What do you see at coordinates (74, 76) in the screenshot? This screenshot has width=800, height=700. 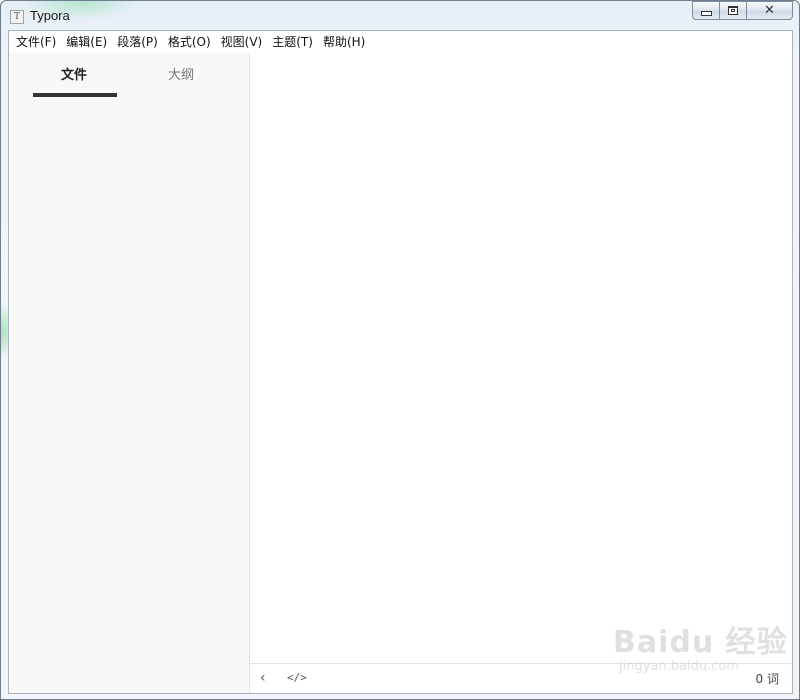 I see `tab-files: 文件` at bounding box center [74, 76].